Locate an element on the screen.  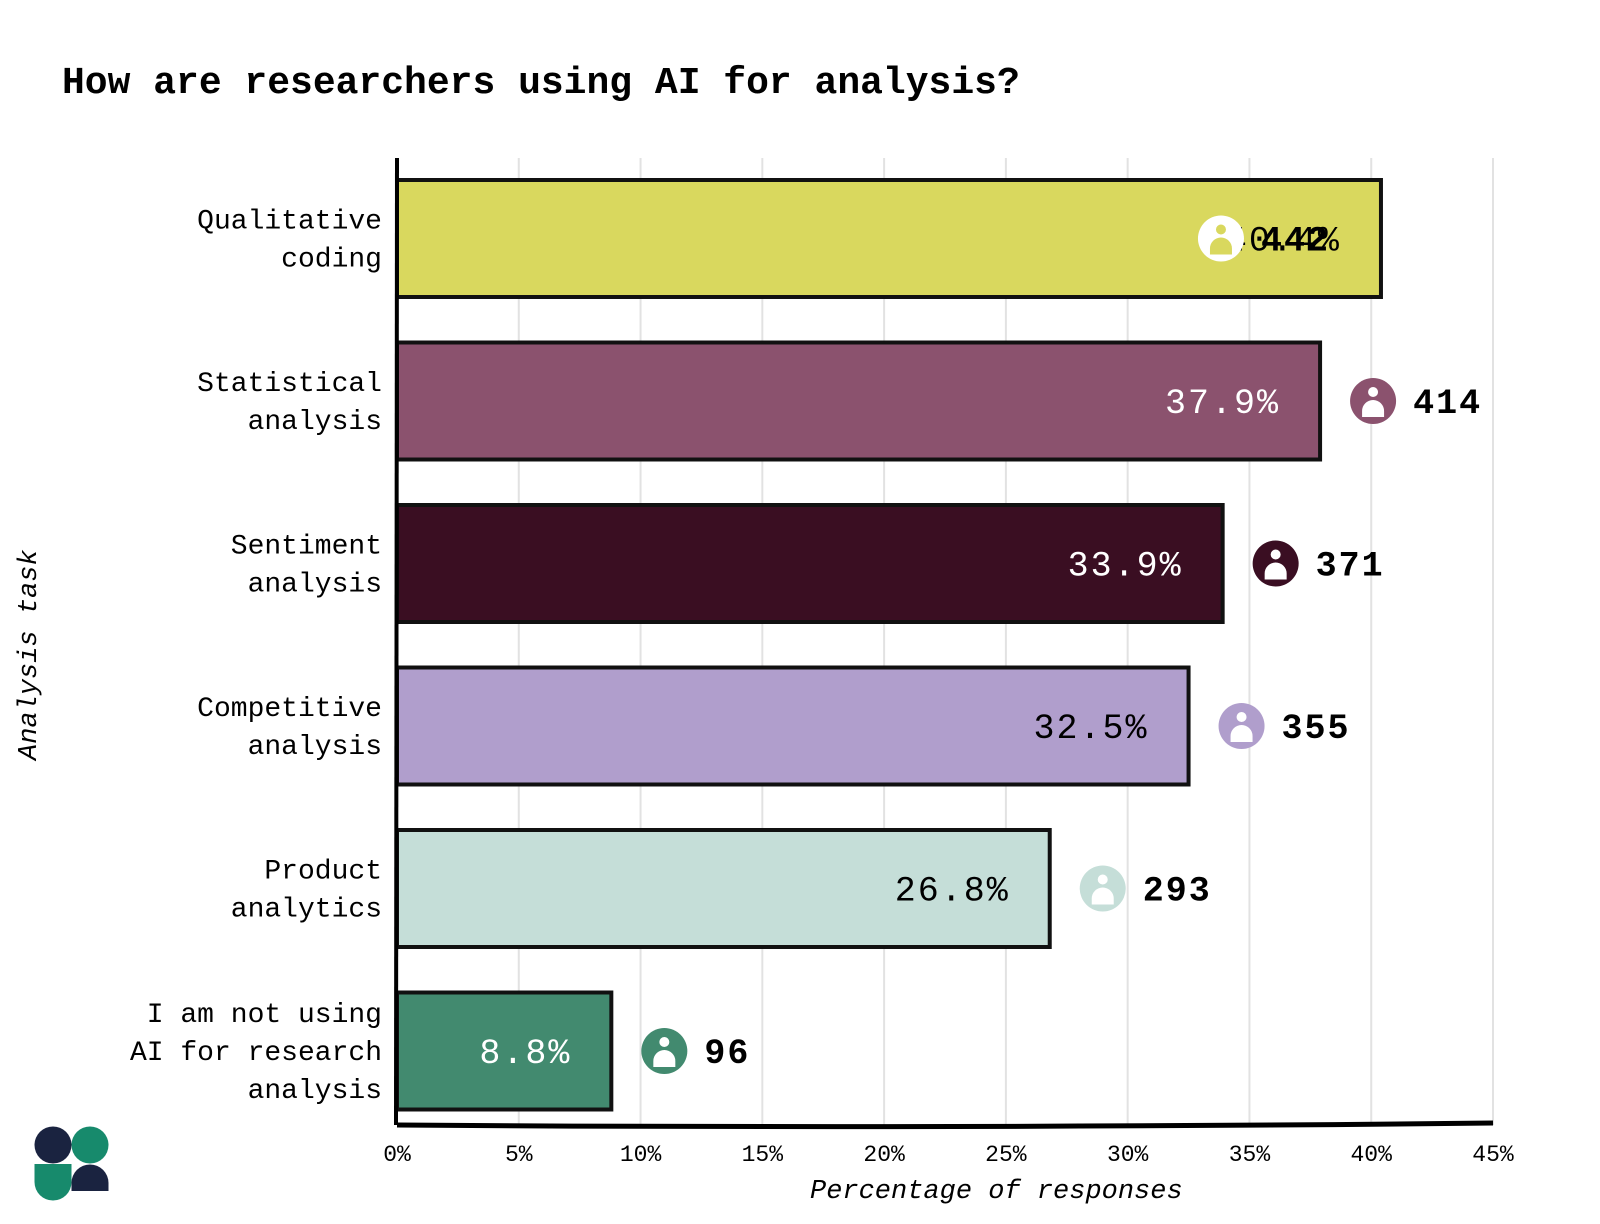
x-tick-label: 20% is located at coordinates (884, 1155).